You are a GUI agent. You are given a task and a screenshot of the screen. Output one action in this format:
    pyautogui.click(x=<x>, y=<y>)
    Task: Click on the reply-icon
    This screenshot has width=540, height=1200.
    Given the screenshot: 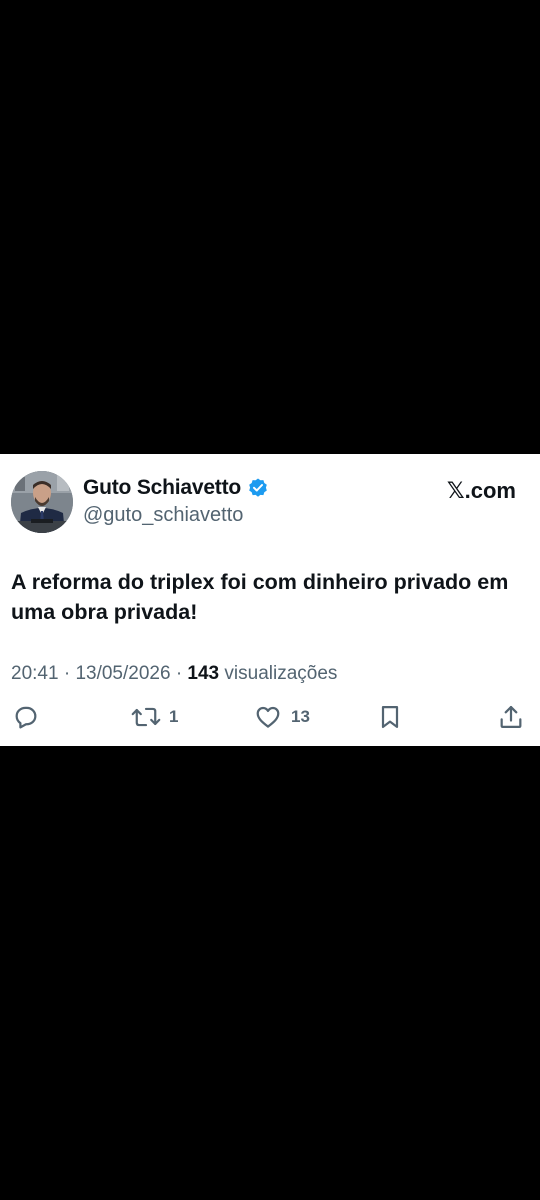 What is the action you would take?
    pyautogui.click(x=26, y=717)
    